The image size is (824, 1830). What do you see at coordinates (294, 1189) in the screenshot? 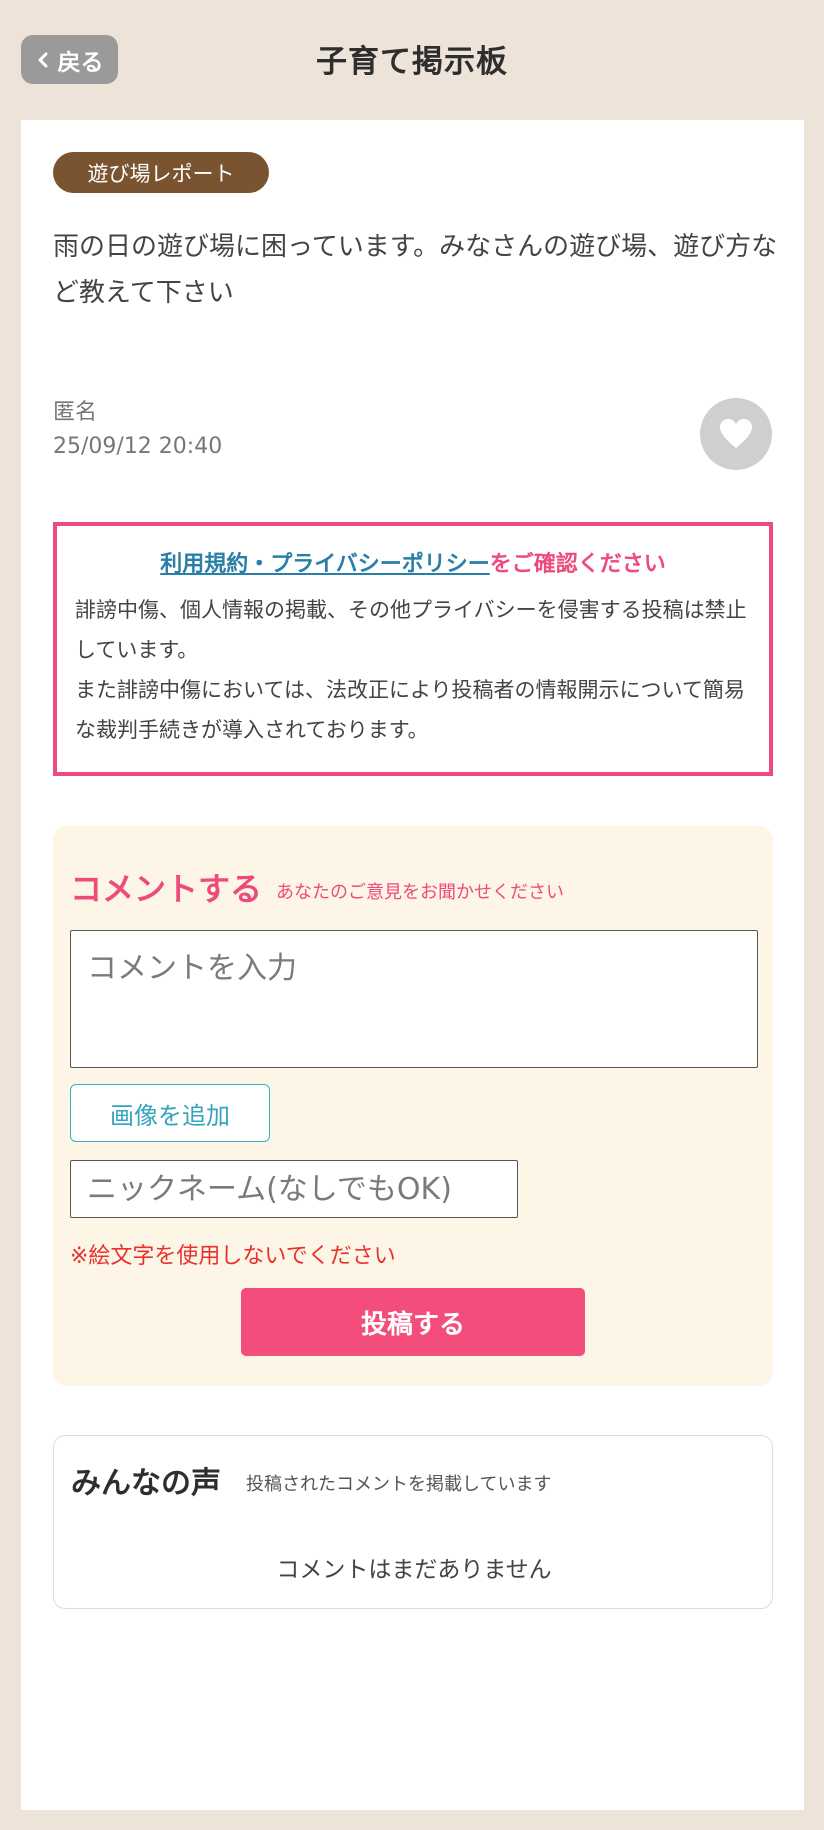
I see `nickname-input` at bounding box center [294, 1189].